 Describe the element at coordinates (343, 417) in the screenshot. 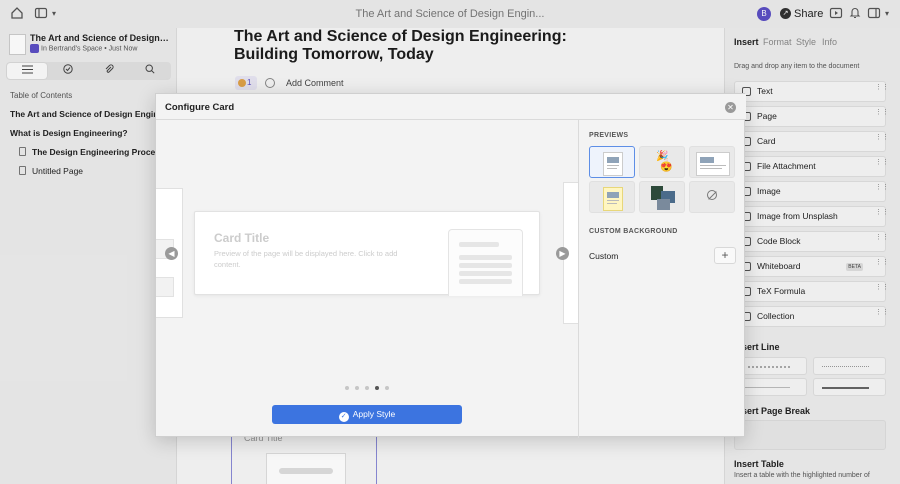

I see `checkmark-icon: ✓` at that location.